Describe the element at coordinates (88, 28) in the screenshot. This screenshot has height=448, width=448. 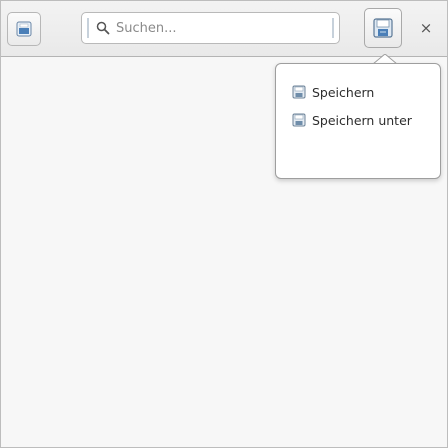
I see `entry-left-cap` at that location.